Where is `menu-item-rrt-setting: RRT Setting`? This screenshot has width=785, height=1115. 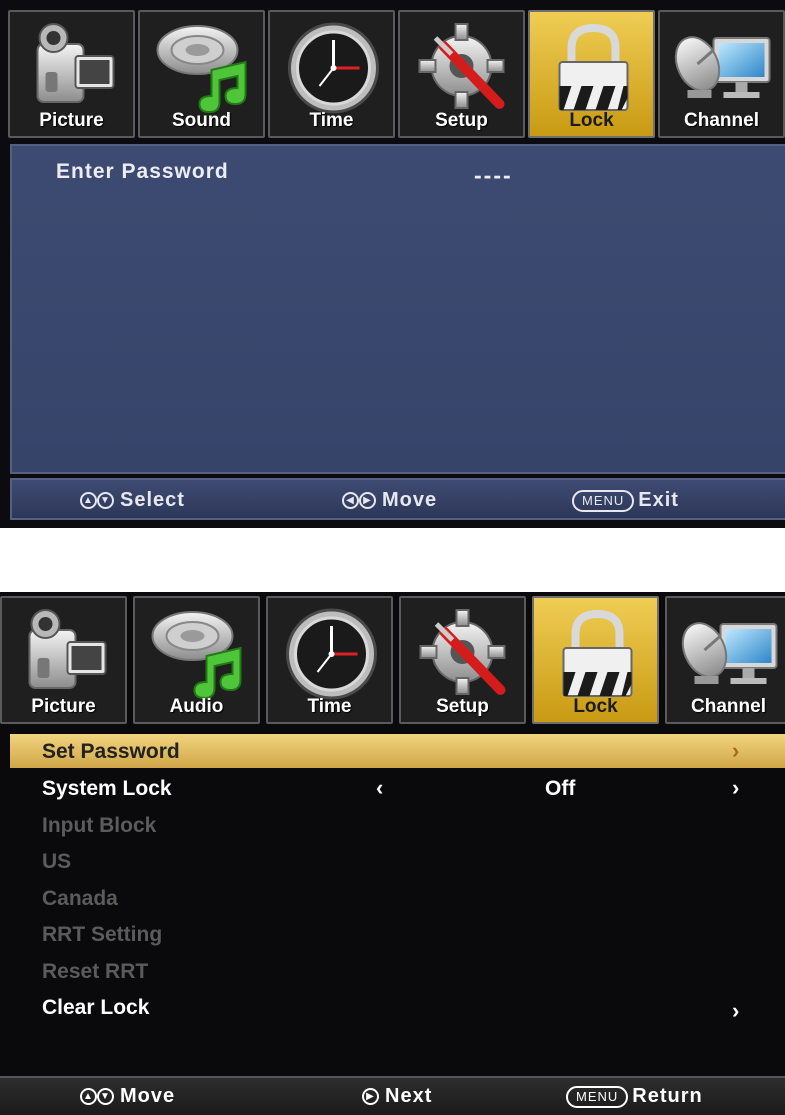 menu-item-rrt-setting: RRT Setting is located at coordinates (397, 934).